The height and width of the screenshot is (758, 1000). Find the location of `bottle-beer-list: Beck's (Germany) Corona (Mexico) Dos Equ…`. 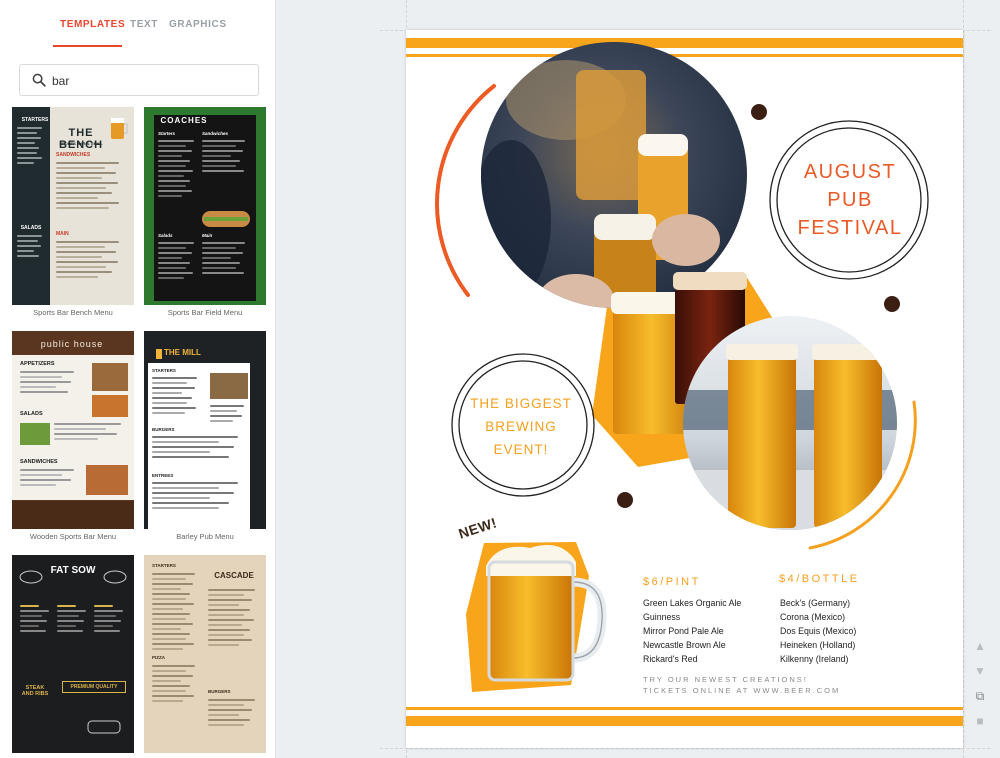

bottle-beer-list: Beck's (Germany) Corona (Mexico) Dos Equ… is located at coordinates (818, 631).